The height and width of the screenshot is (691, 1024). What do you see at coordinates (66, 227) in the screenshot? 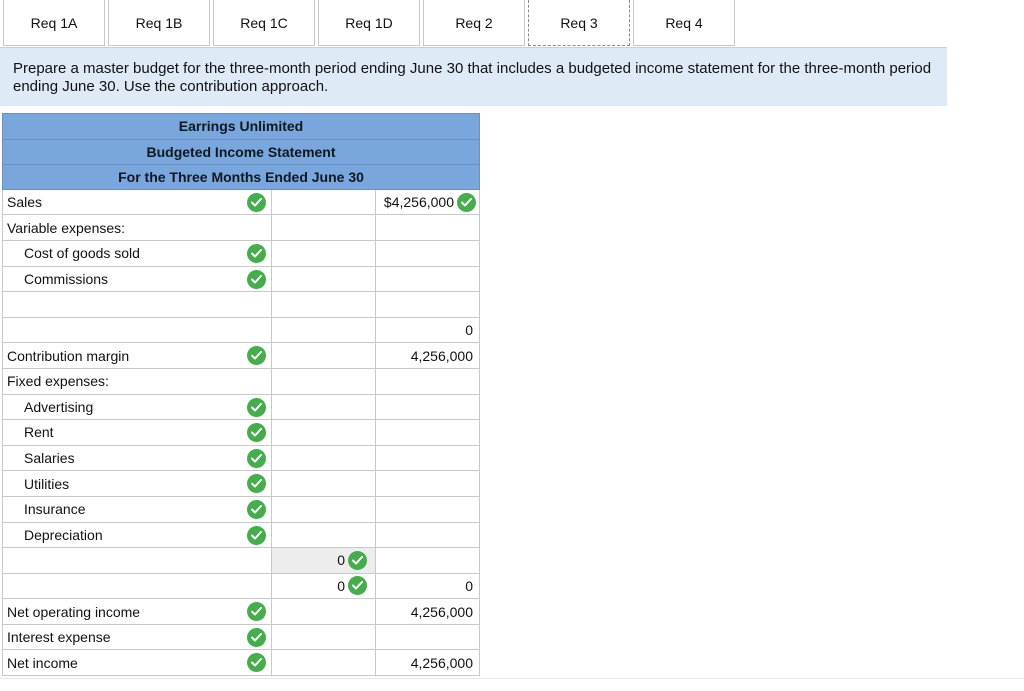
I see `row-label: Variable expenses:` at bounding box center [66, 227].